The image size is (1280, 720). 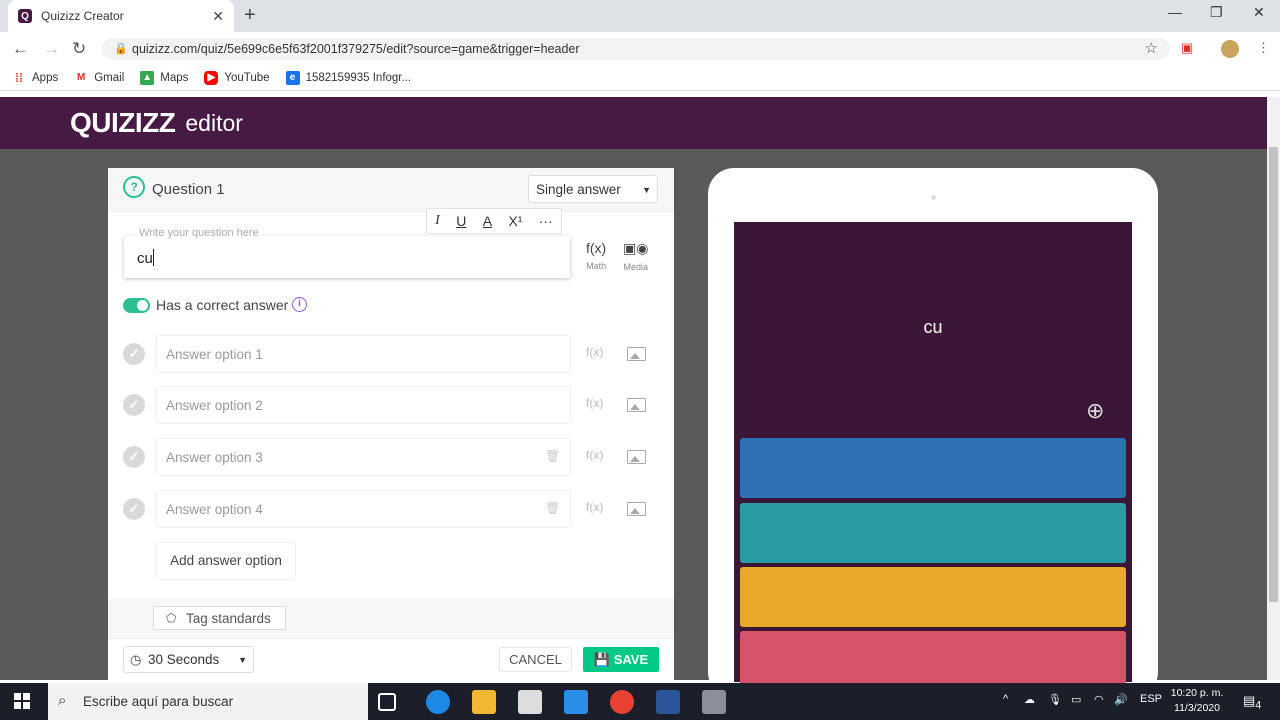 What do you see at coordinates (530, 702) in the screenshot?
I see `store-icon` at bounding box center [530, 702].